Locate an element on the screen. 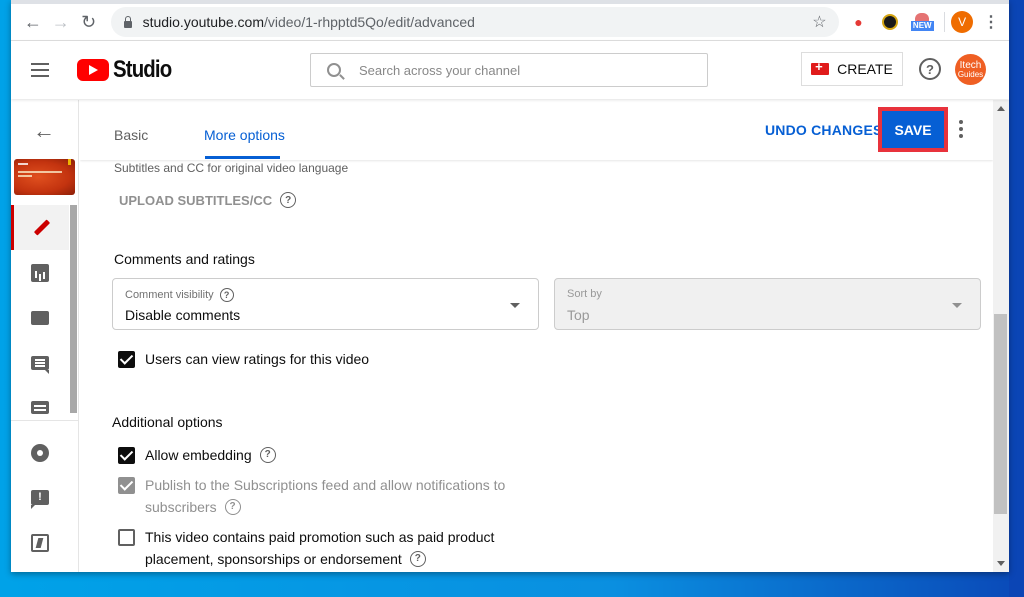 The width and height of the screenshot is (1024, 597). pencil-icon is located at coordinates (41, 227).